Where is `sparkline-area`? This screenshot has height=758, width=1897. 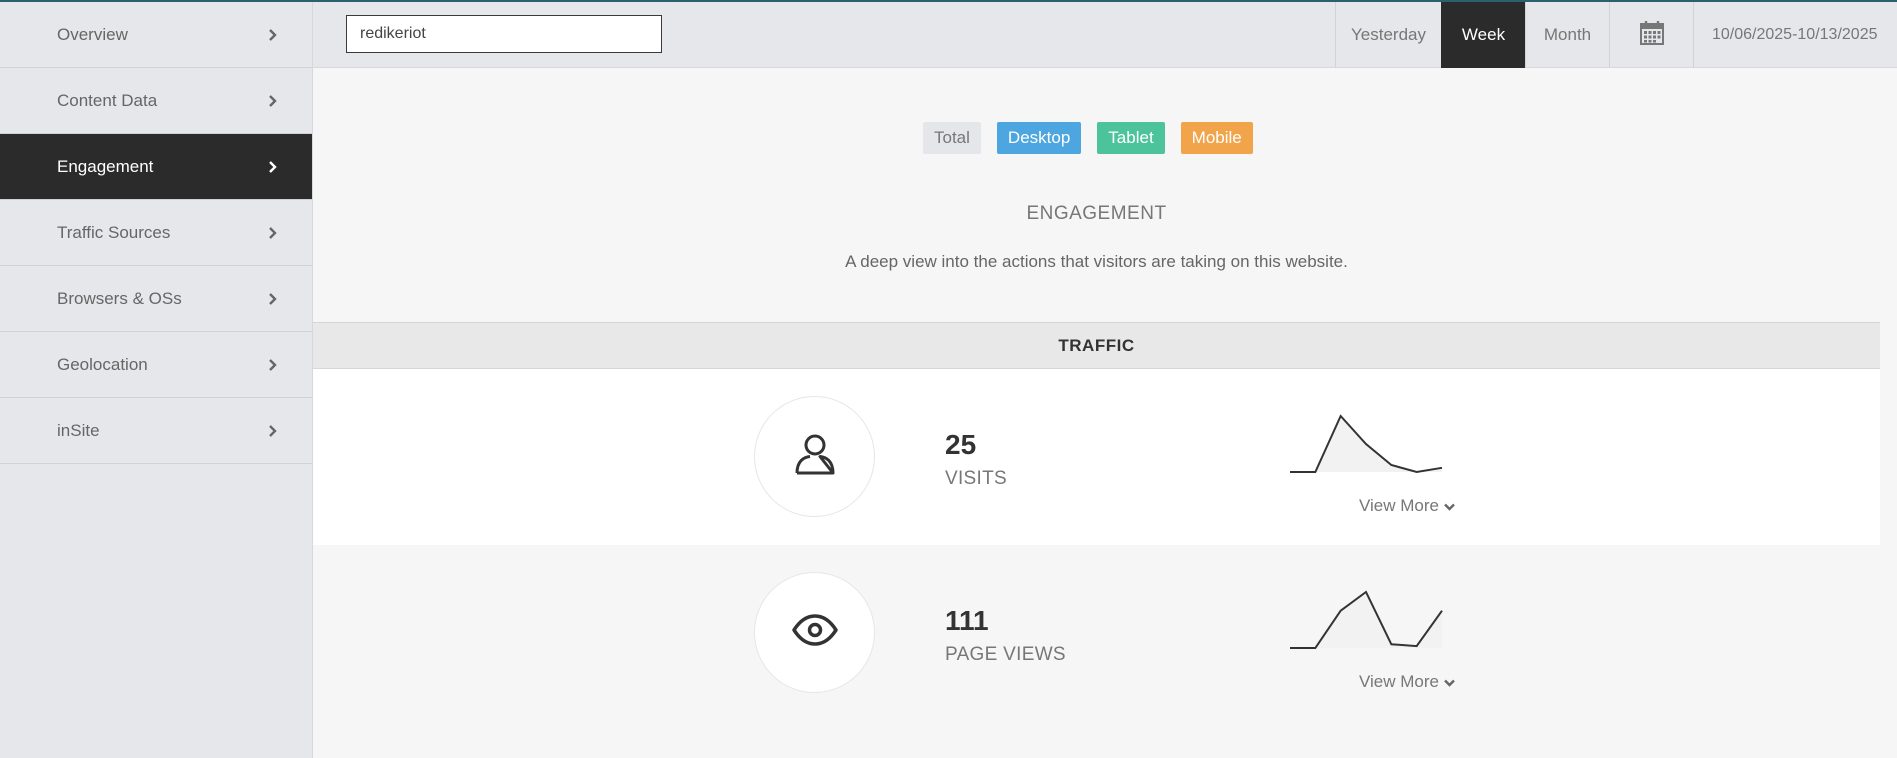 sparkline-area is located at coordinates (1366, 620).